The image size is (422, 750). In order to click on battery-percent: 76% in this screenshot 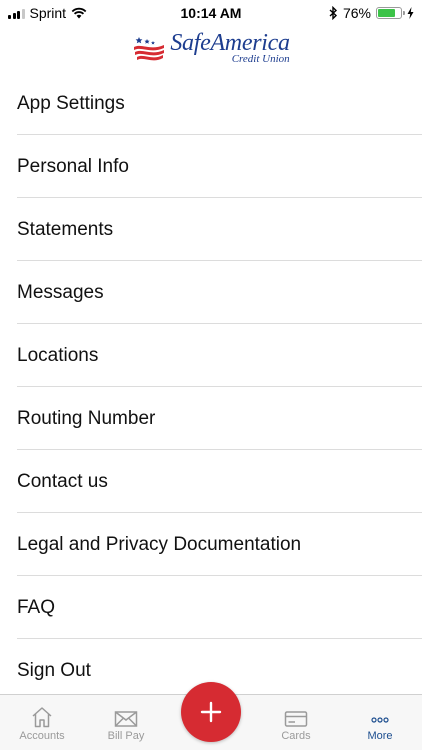, I will do `click(356, 13)`.